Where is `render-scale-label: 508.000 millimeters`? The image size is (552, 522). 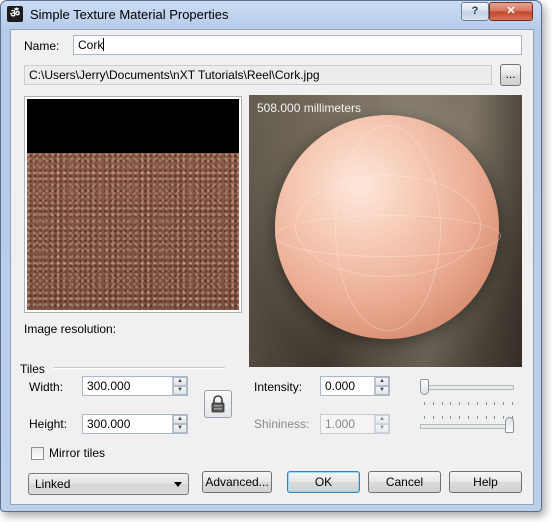
render-scale-label: 508.000 millimeters is located at coordinates (309, 108).